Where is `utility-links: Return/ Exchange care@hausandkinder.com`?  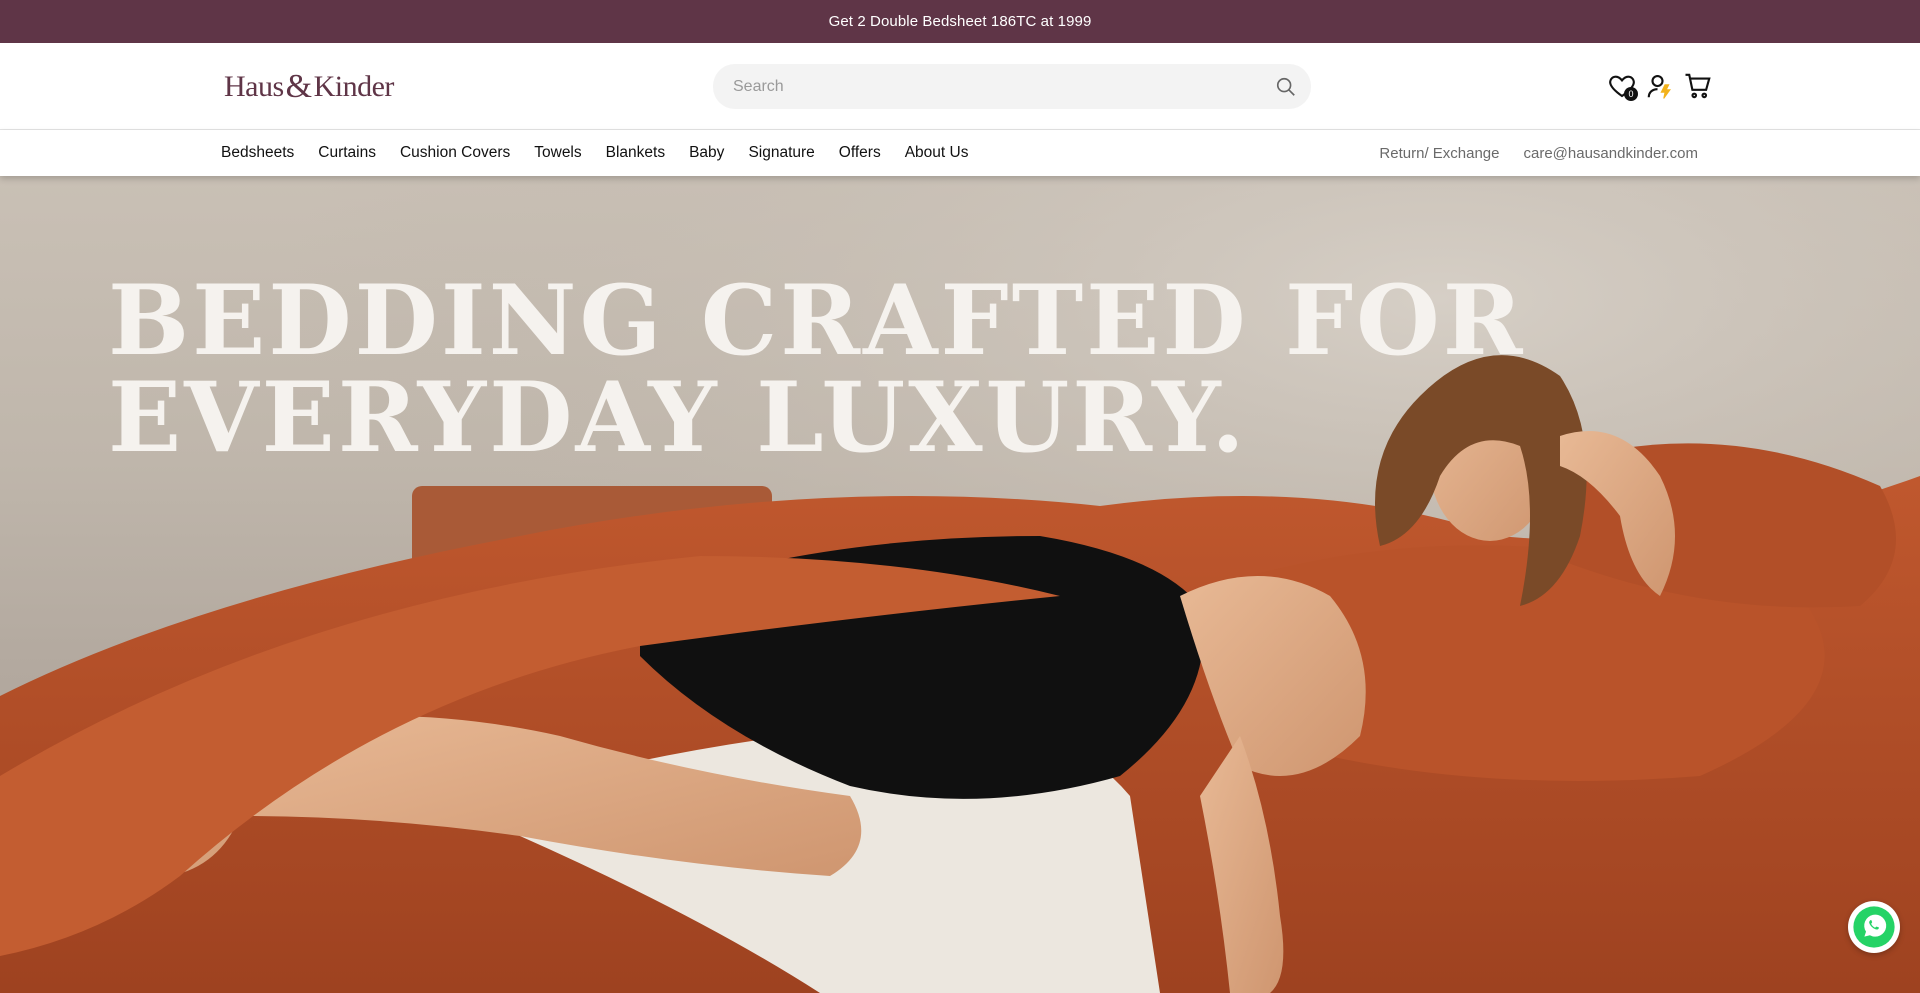
utility-links: Return/ Exchange care@hausandkinder.com is located at coordinates (1526, 153).